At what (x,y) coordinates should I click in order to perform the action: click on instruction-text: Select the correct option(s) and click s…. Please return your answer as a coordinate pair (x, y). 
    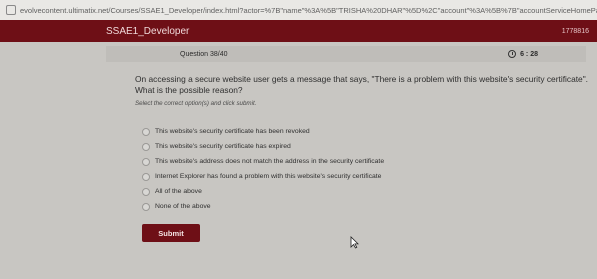
    Looking at the image, I should click on (196, 103).